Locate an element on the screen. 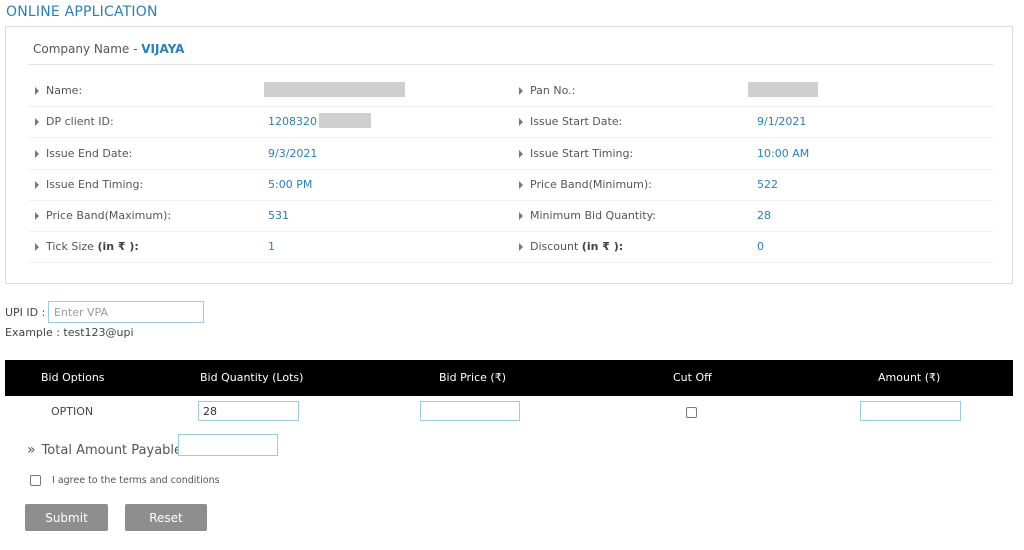  field-label: Issue End Timing: is located at coordinates (95, 184).